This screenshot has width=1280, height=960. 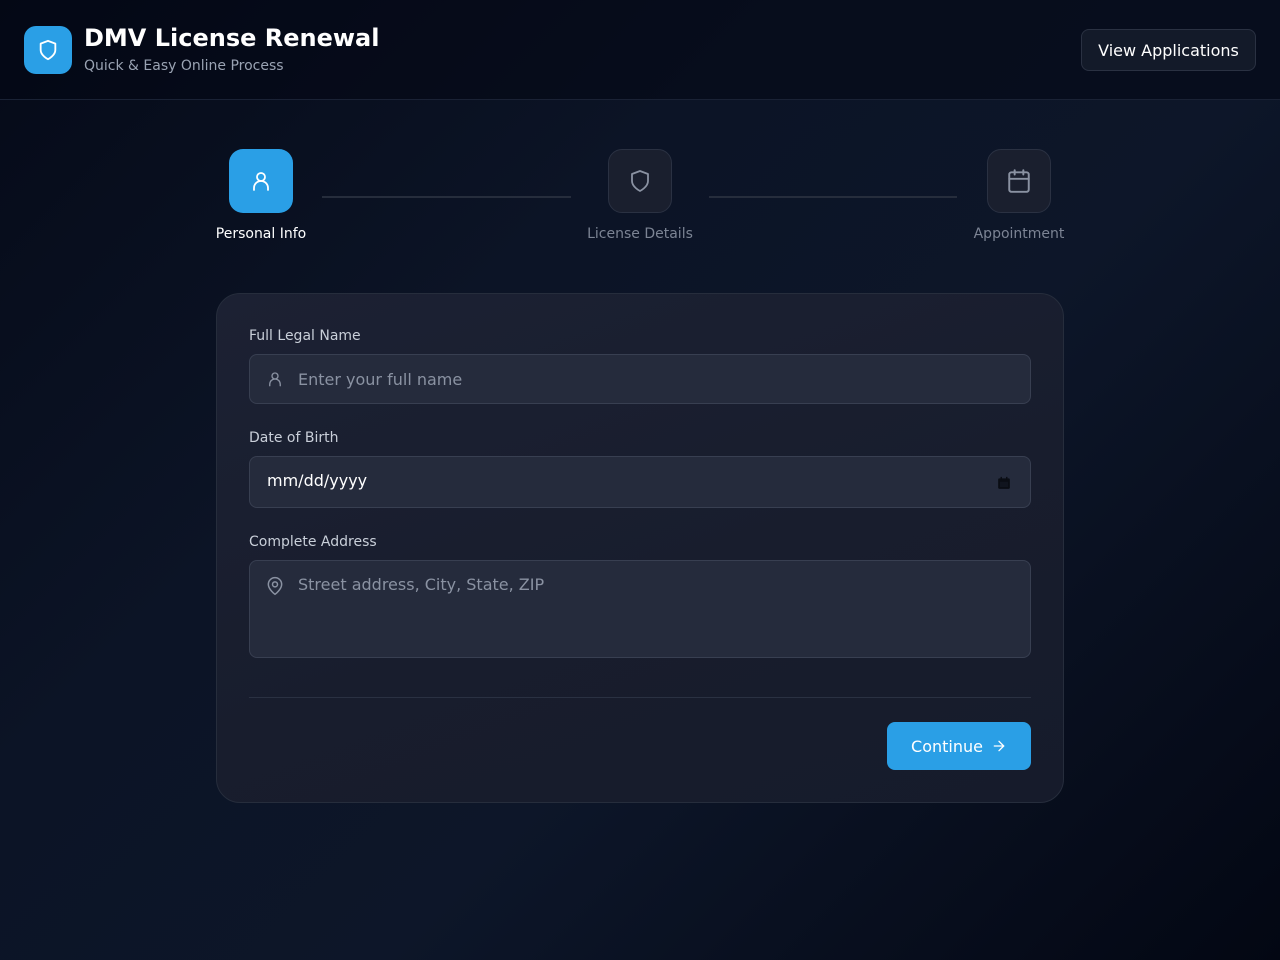 What do you see at coordinates (1019, 234) in the screenshot?
I see `step-label-appointment: Appointment` at bounding box center [1019, 234].